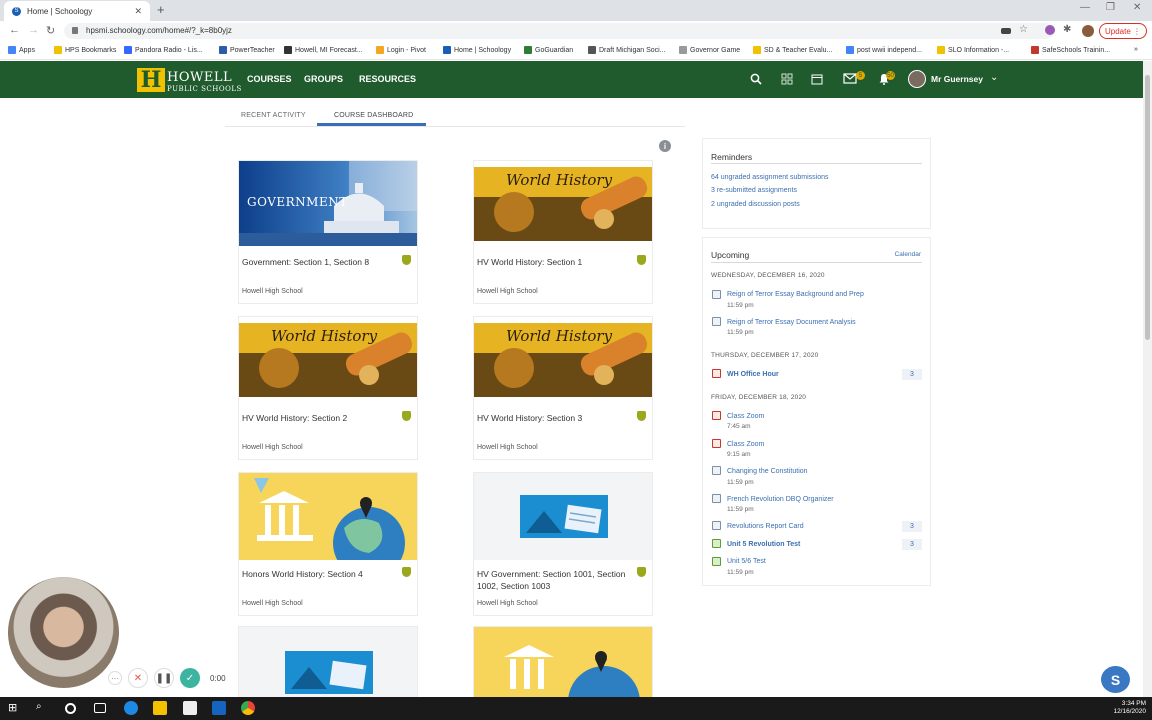 Image resolution: width=1152 pixels, height=720 pixels. What do you see at coordinates (164, 678) in the screenshot?
I see `pause-recording-icon: ❚❚` at bounding box center [164, 678].